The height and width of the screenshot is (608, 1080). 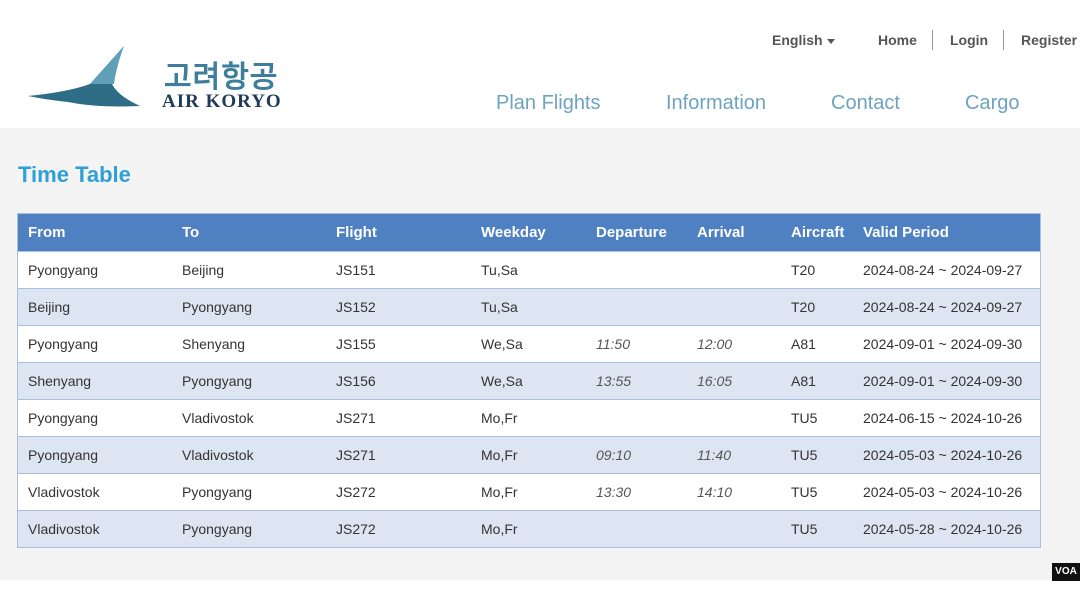 What do you see at coordinates (398, 232) in the screenshot?
I see `header-flight: Flight` at bounding box center [398, 232].